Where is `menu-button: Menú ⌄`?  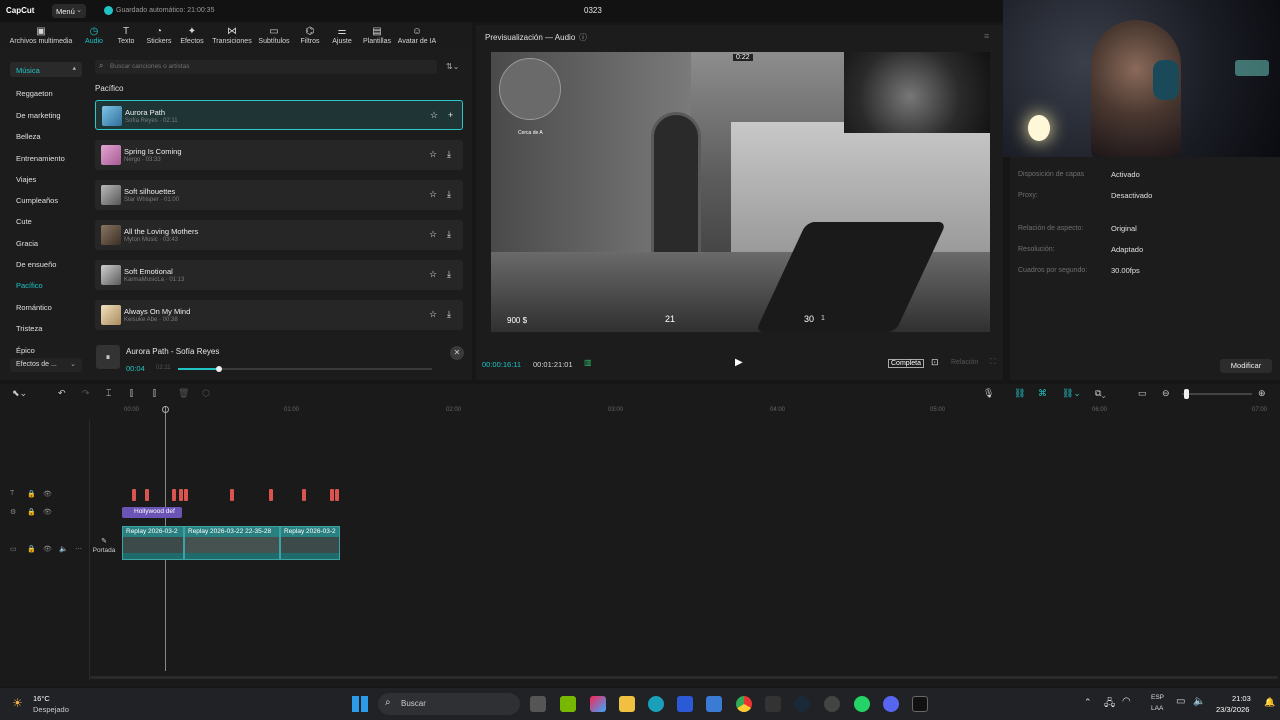
menu-button: Menú ⌄ is located at coordinates (69, 11).